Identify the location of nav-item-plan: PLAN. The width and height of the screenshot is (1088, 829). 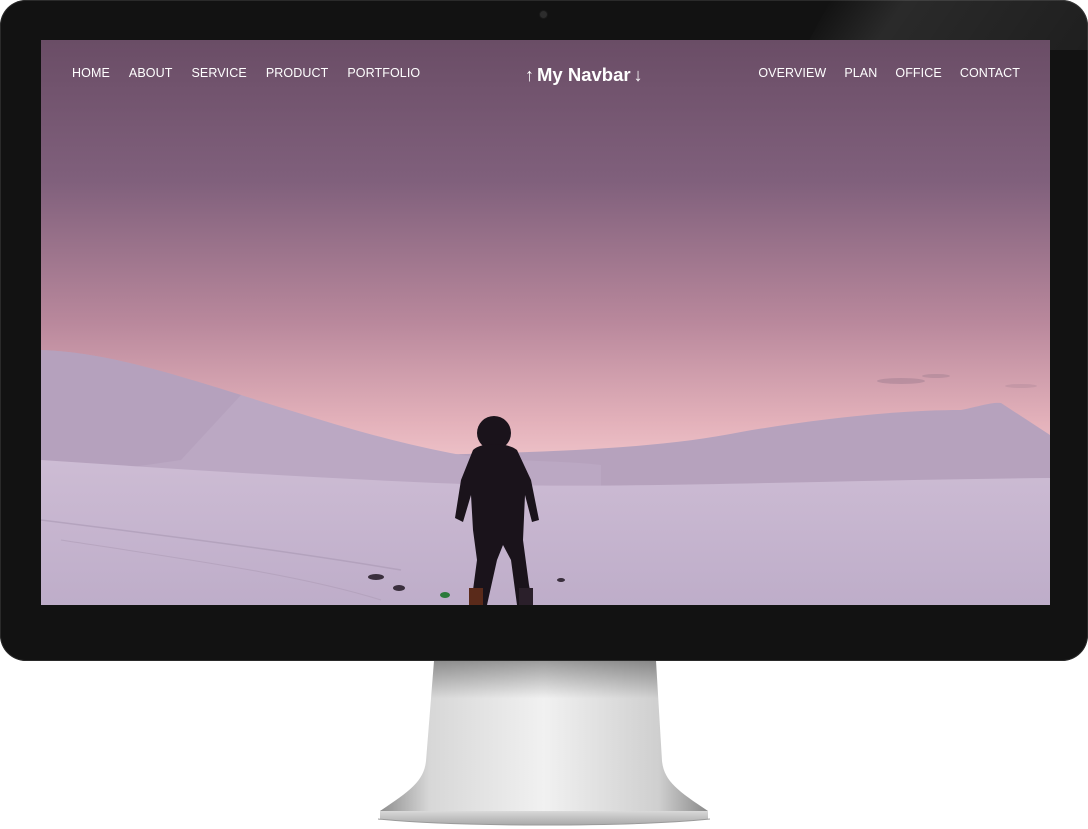
(860, 73).